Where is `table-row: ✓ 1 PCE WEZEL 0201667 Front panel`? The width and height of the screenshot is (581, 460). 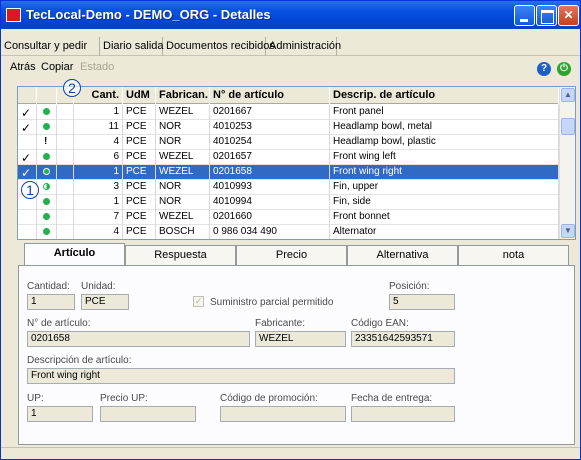 table-row: ✓ 1 PCE WEZEL 0201667 Front panel is located at coordinates (288, 112).